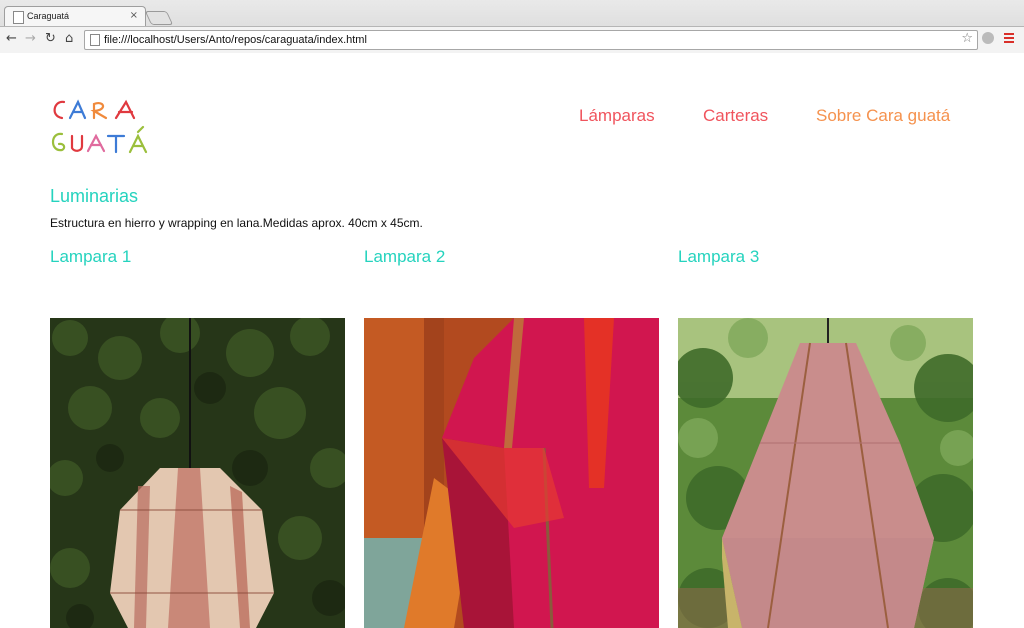  I want to click on product-title-3: Lampara 3, so click(718, 257).